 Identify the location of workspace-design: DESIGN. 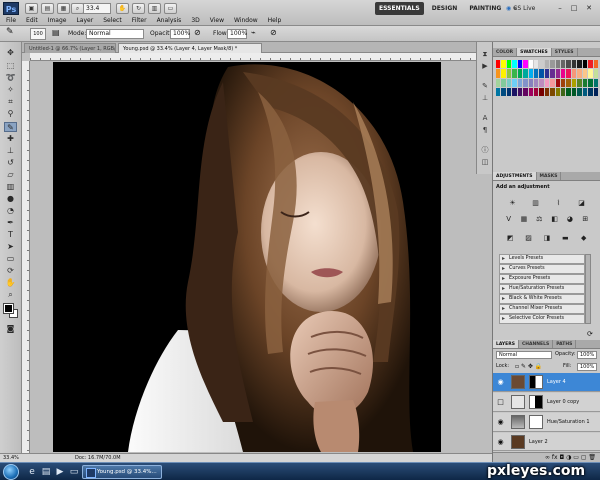
(445, 8).